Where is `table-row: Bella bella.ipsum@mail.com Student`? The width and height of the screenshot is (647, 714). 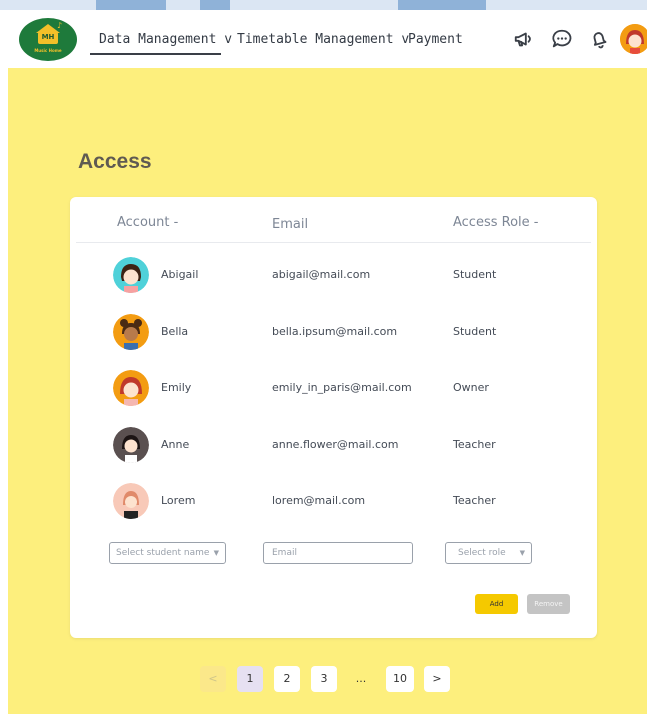
table-row: Bella bella.ipsum@mail.com Student is located at coordinates (333, 332).